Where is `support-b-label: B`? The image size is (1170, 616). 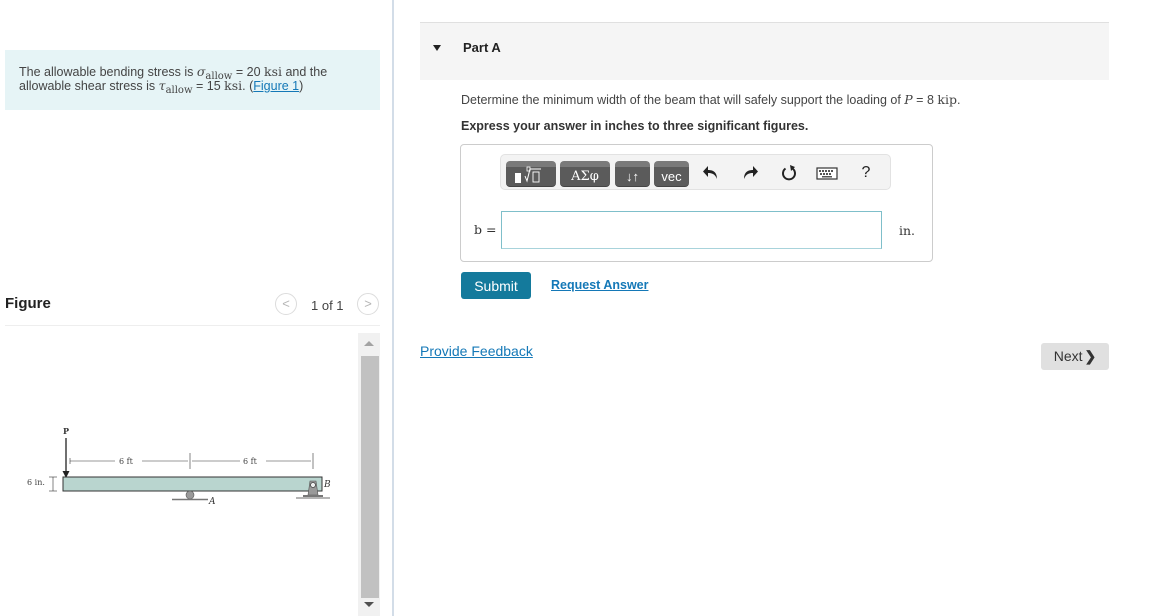 support-b-label: B is located at coordinates (327, 485).